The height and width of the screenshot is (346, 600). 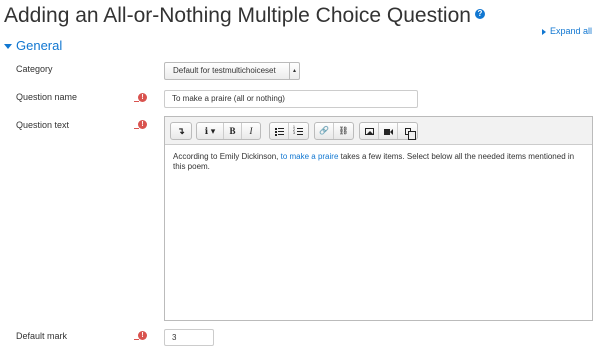 I want to click on toolbar-group-lists, so click(x=289, y=131).